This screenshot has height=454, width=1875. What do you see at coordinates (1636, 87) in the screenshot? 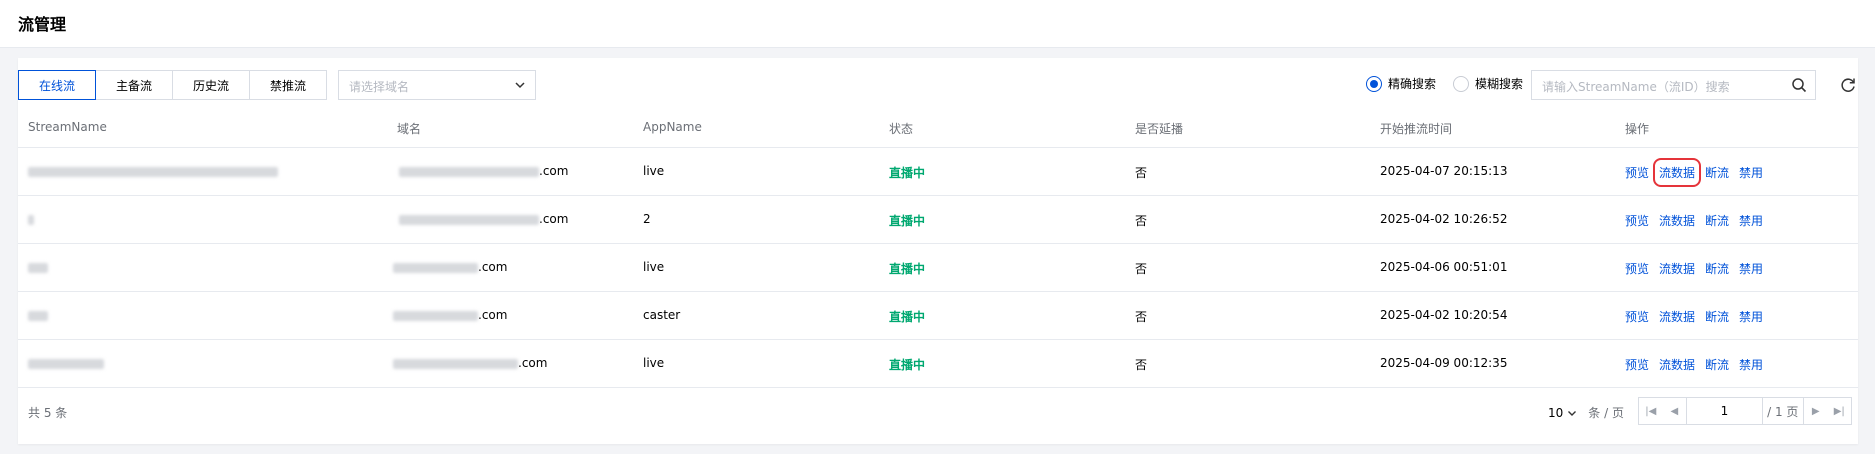
I see `search-placeholder: 请输入StreamName（流ID）搜索` at bounding box center [1636, 87].